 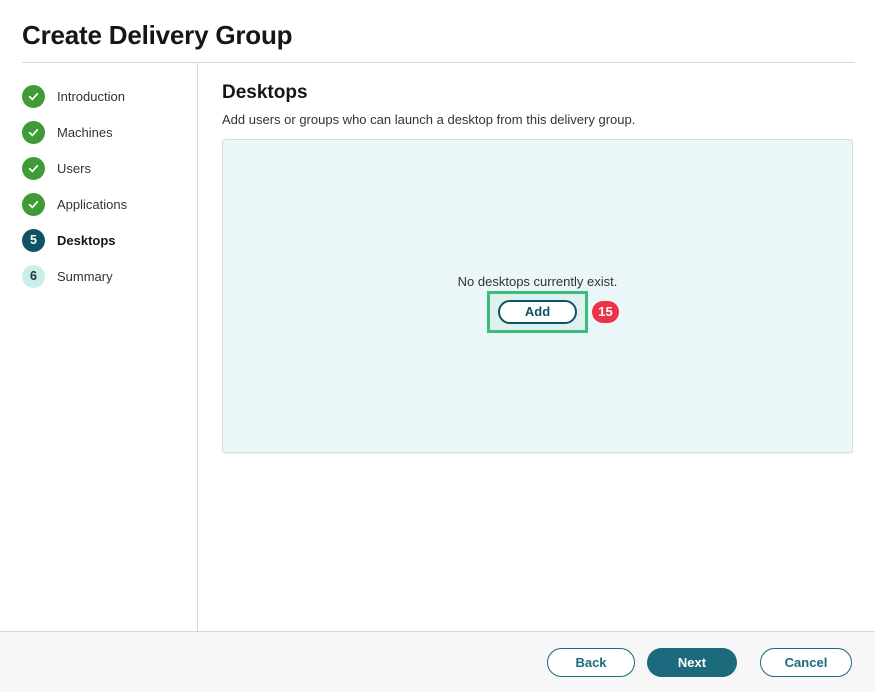 I want to click on back-button: Back, so click(x=591, y=662).